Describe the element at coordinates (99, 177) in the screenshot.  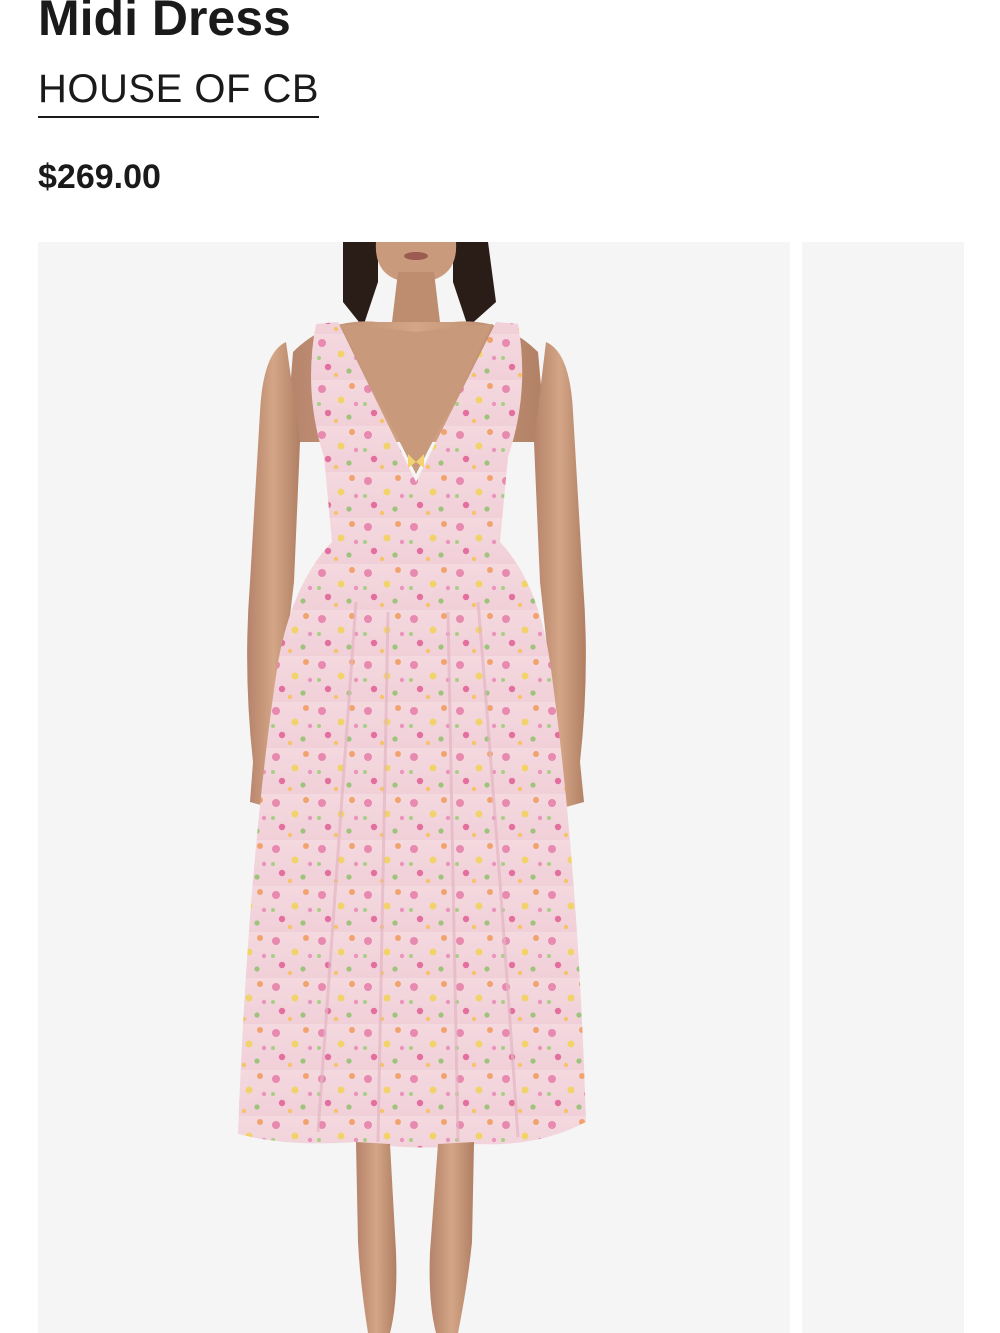
I see `product-price: $269.00` at that location.